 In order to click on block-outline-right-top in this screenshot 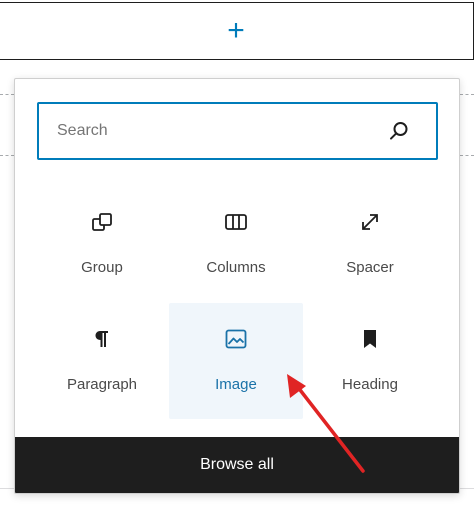, I will do `click(467, 94)`.